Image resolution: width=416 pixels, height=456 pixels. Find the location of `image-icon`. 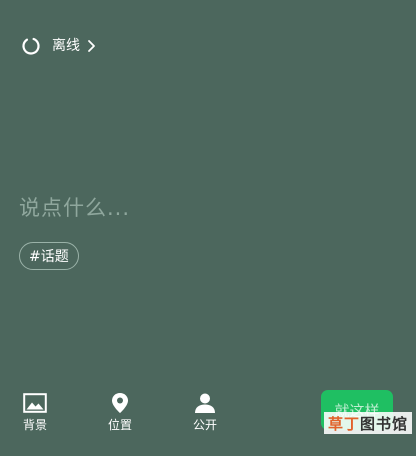

image-icon is located at coordinates (35, 403).